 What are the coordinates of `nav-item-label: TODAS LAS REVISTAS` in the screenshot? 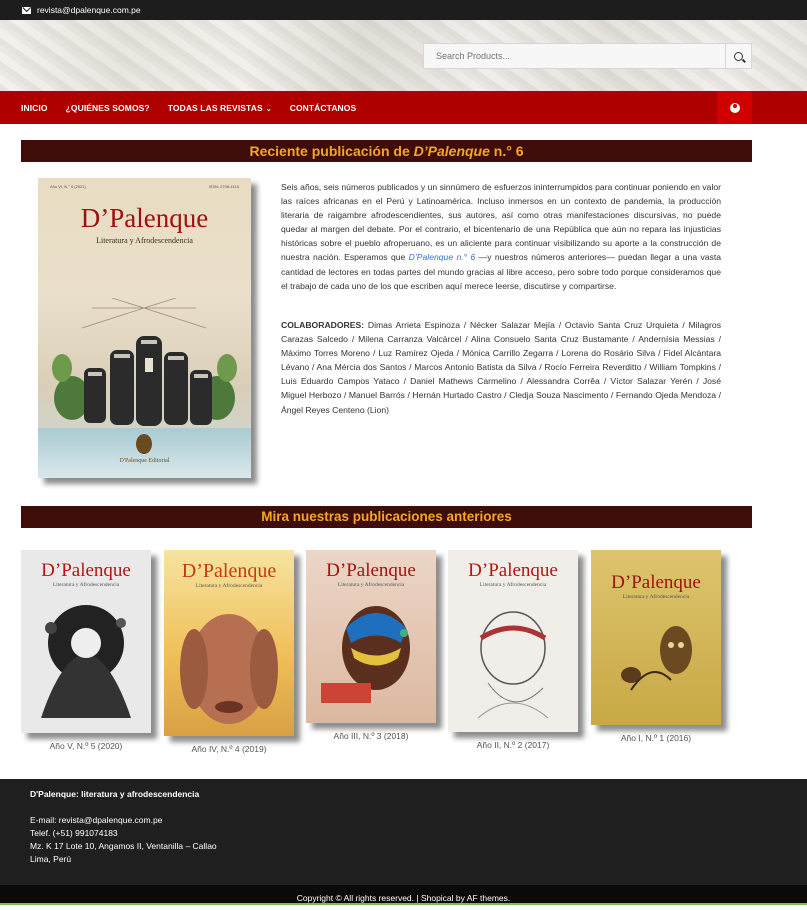 It's located at (215, 107).